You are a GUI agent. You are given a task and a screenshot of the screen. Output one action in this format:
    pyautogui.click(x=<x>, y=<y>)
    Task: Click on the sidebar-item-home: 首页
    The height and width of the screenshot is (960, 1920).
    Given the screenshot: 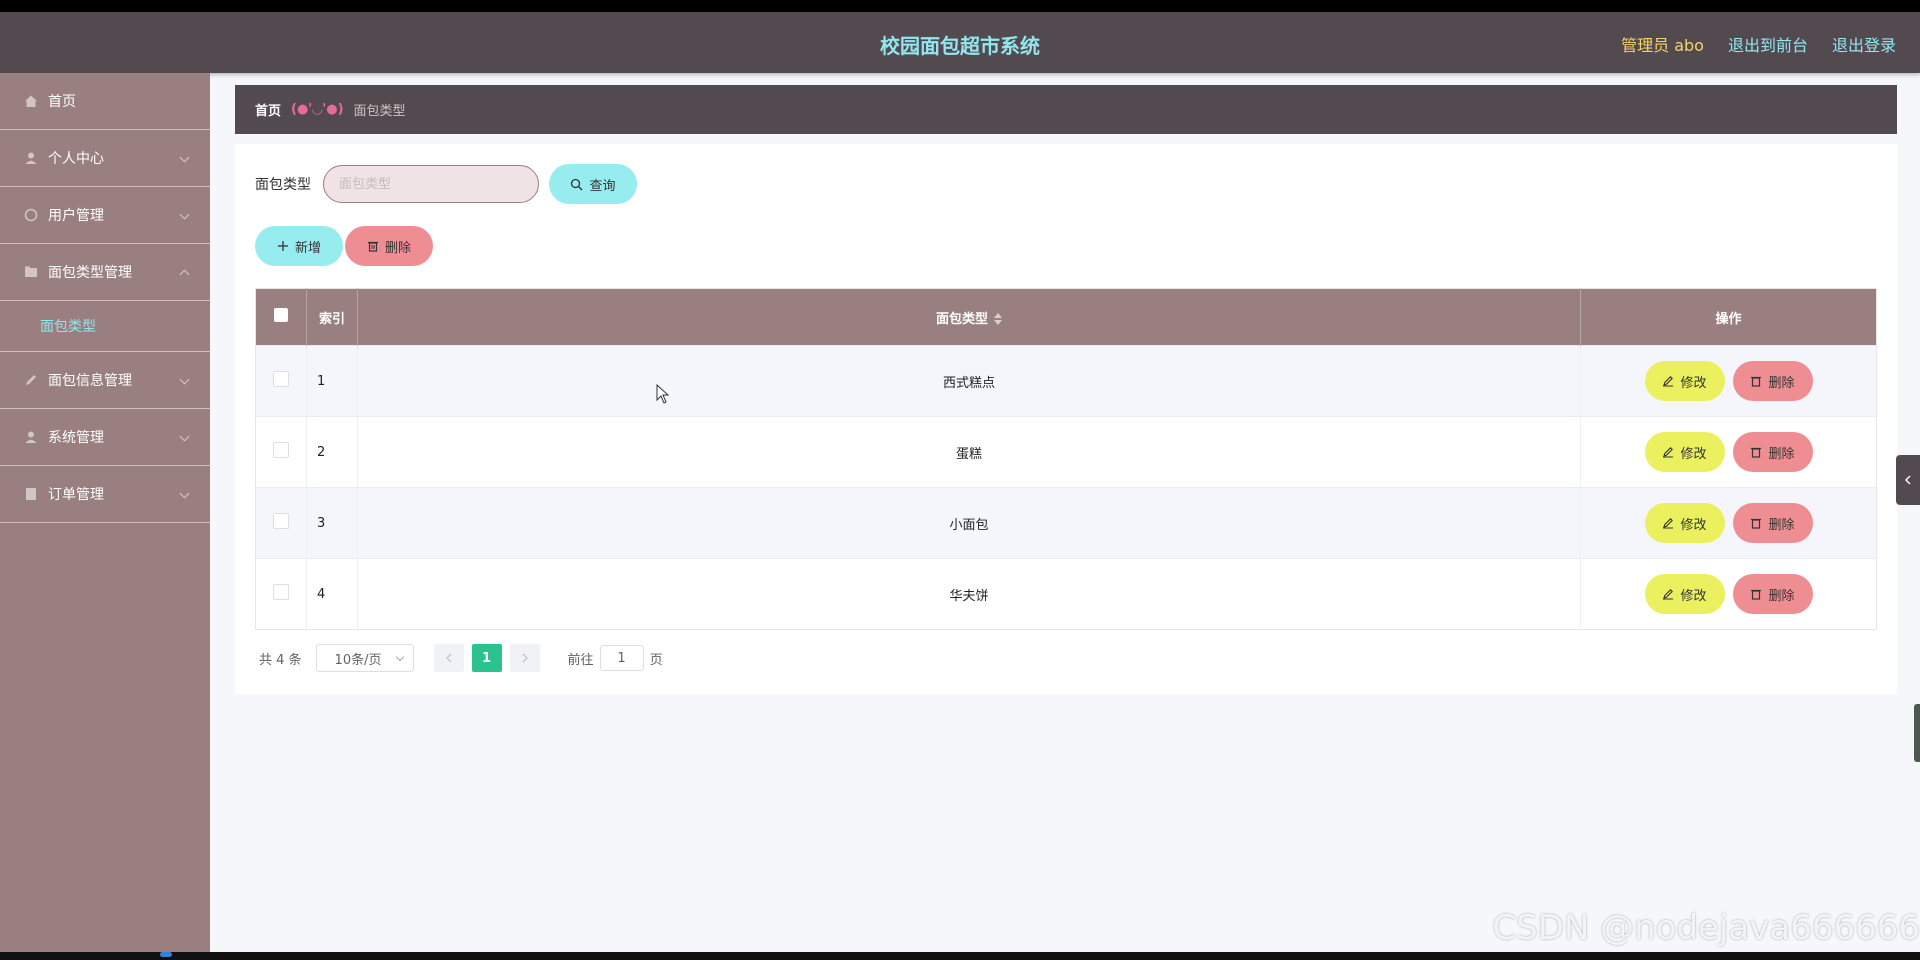 What is the action you would take?
    pyautogui.click(x=105, y=101)
    